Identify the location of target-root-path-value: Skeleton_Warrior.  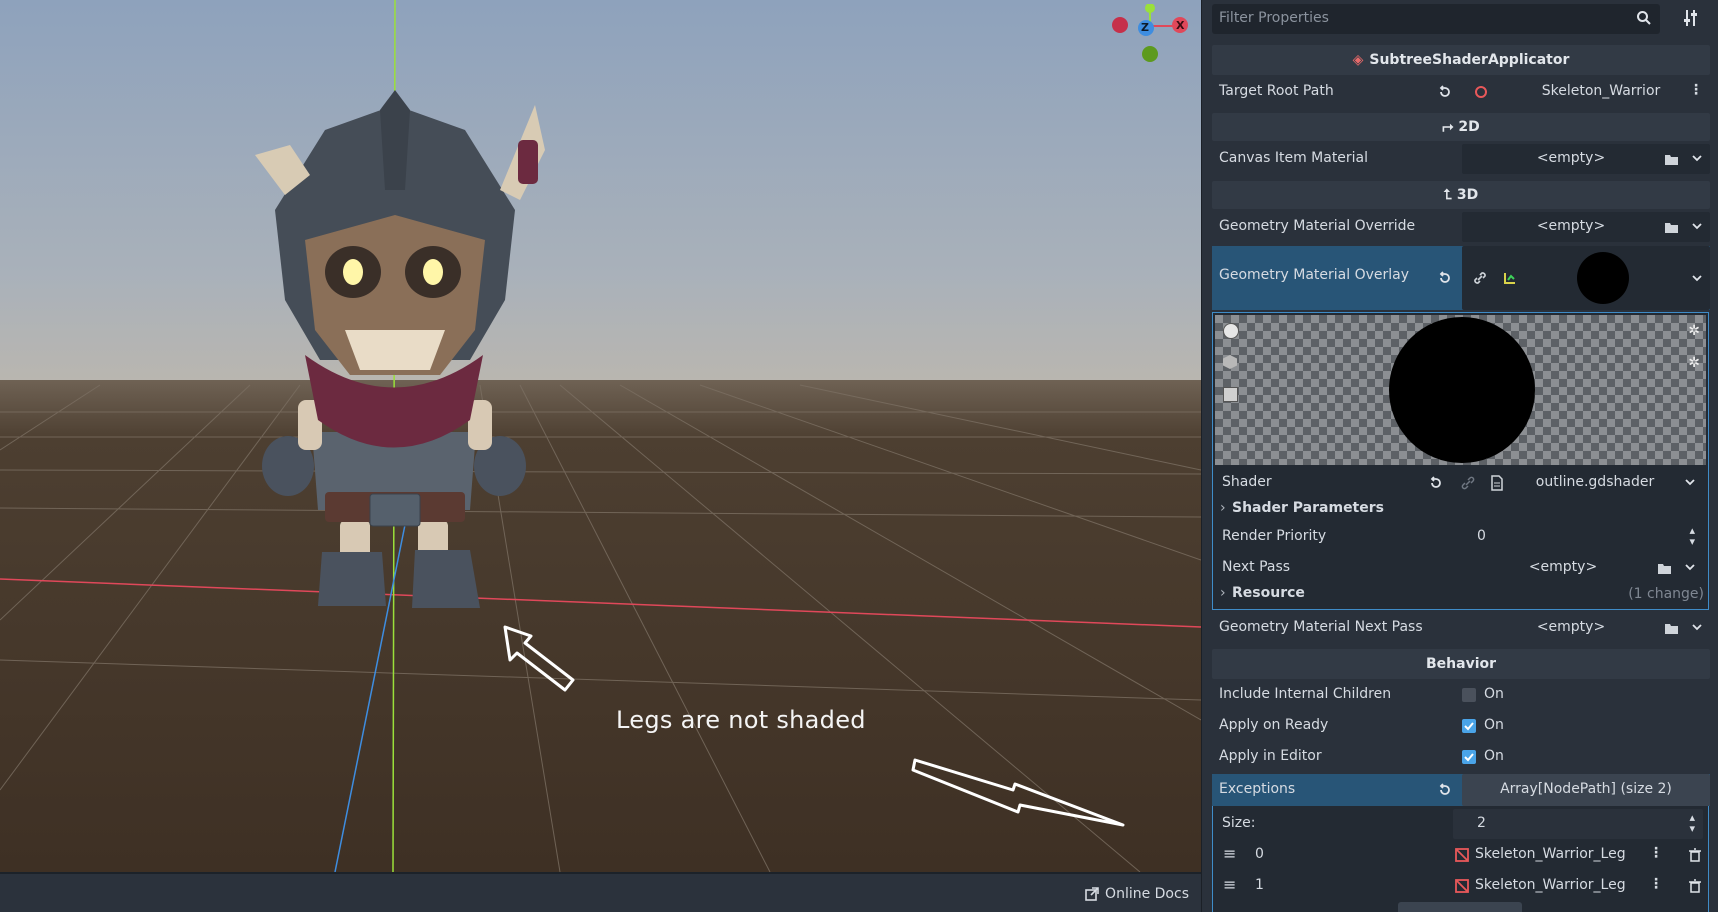
(1601, 91).